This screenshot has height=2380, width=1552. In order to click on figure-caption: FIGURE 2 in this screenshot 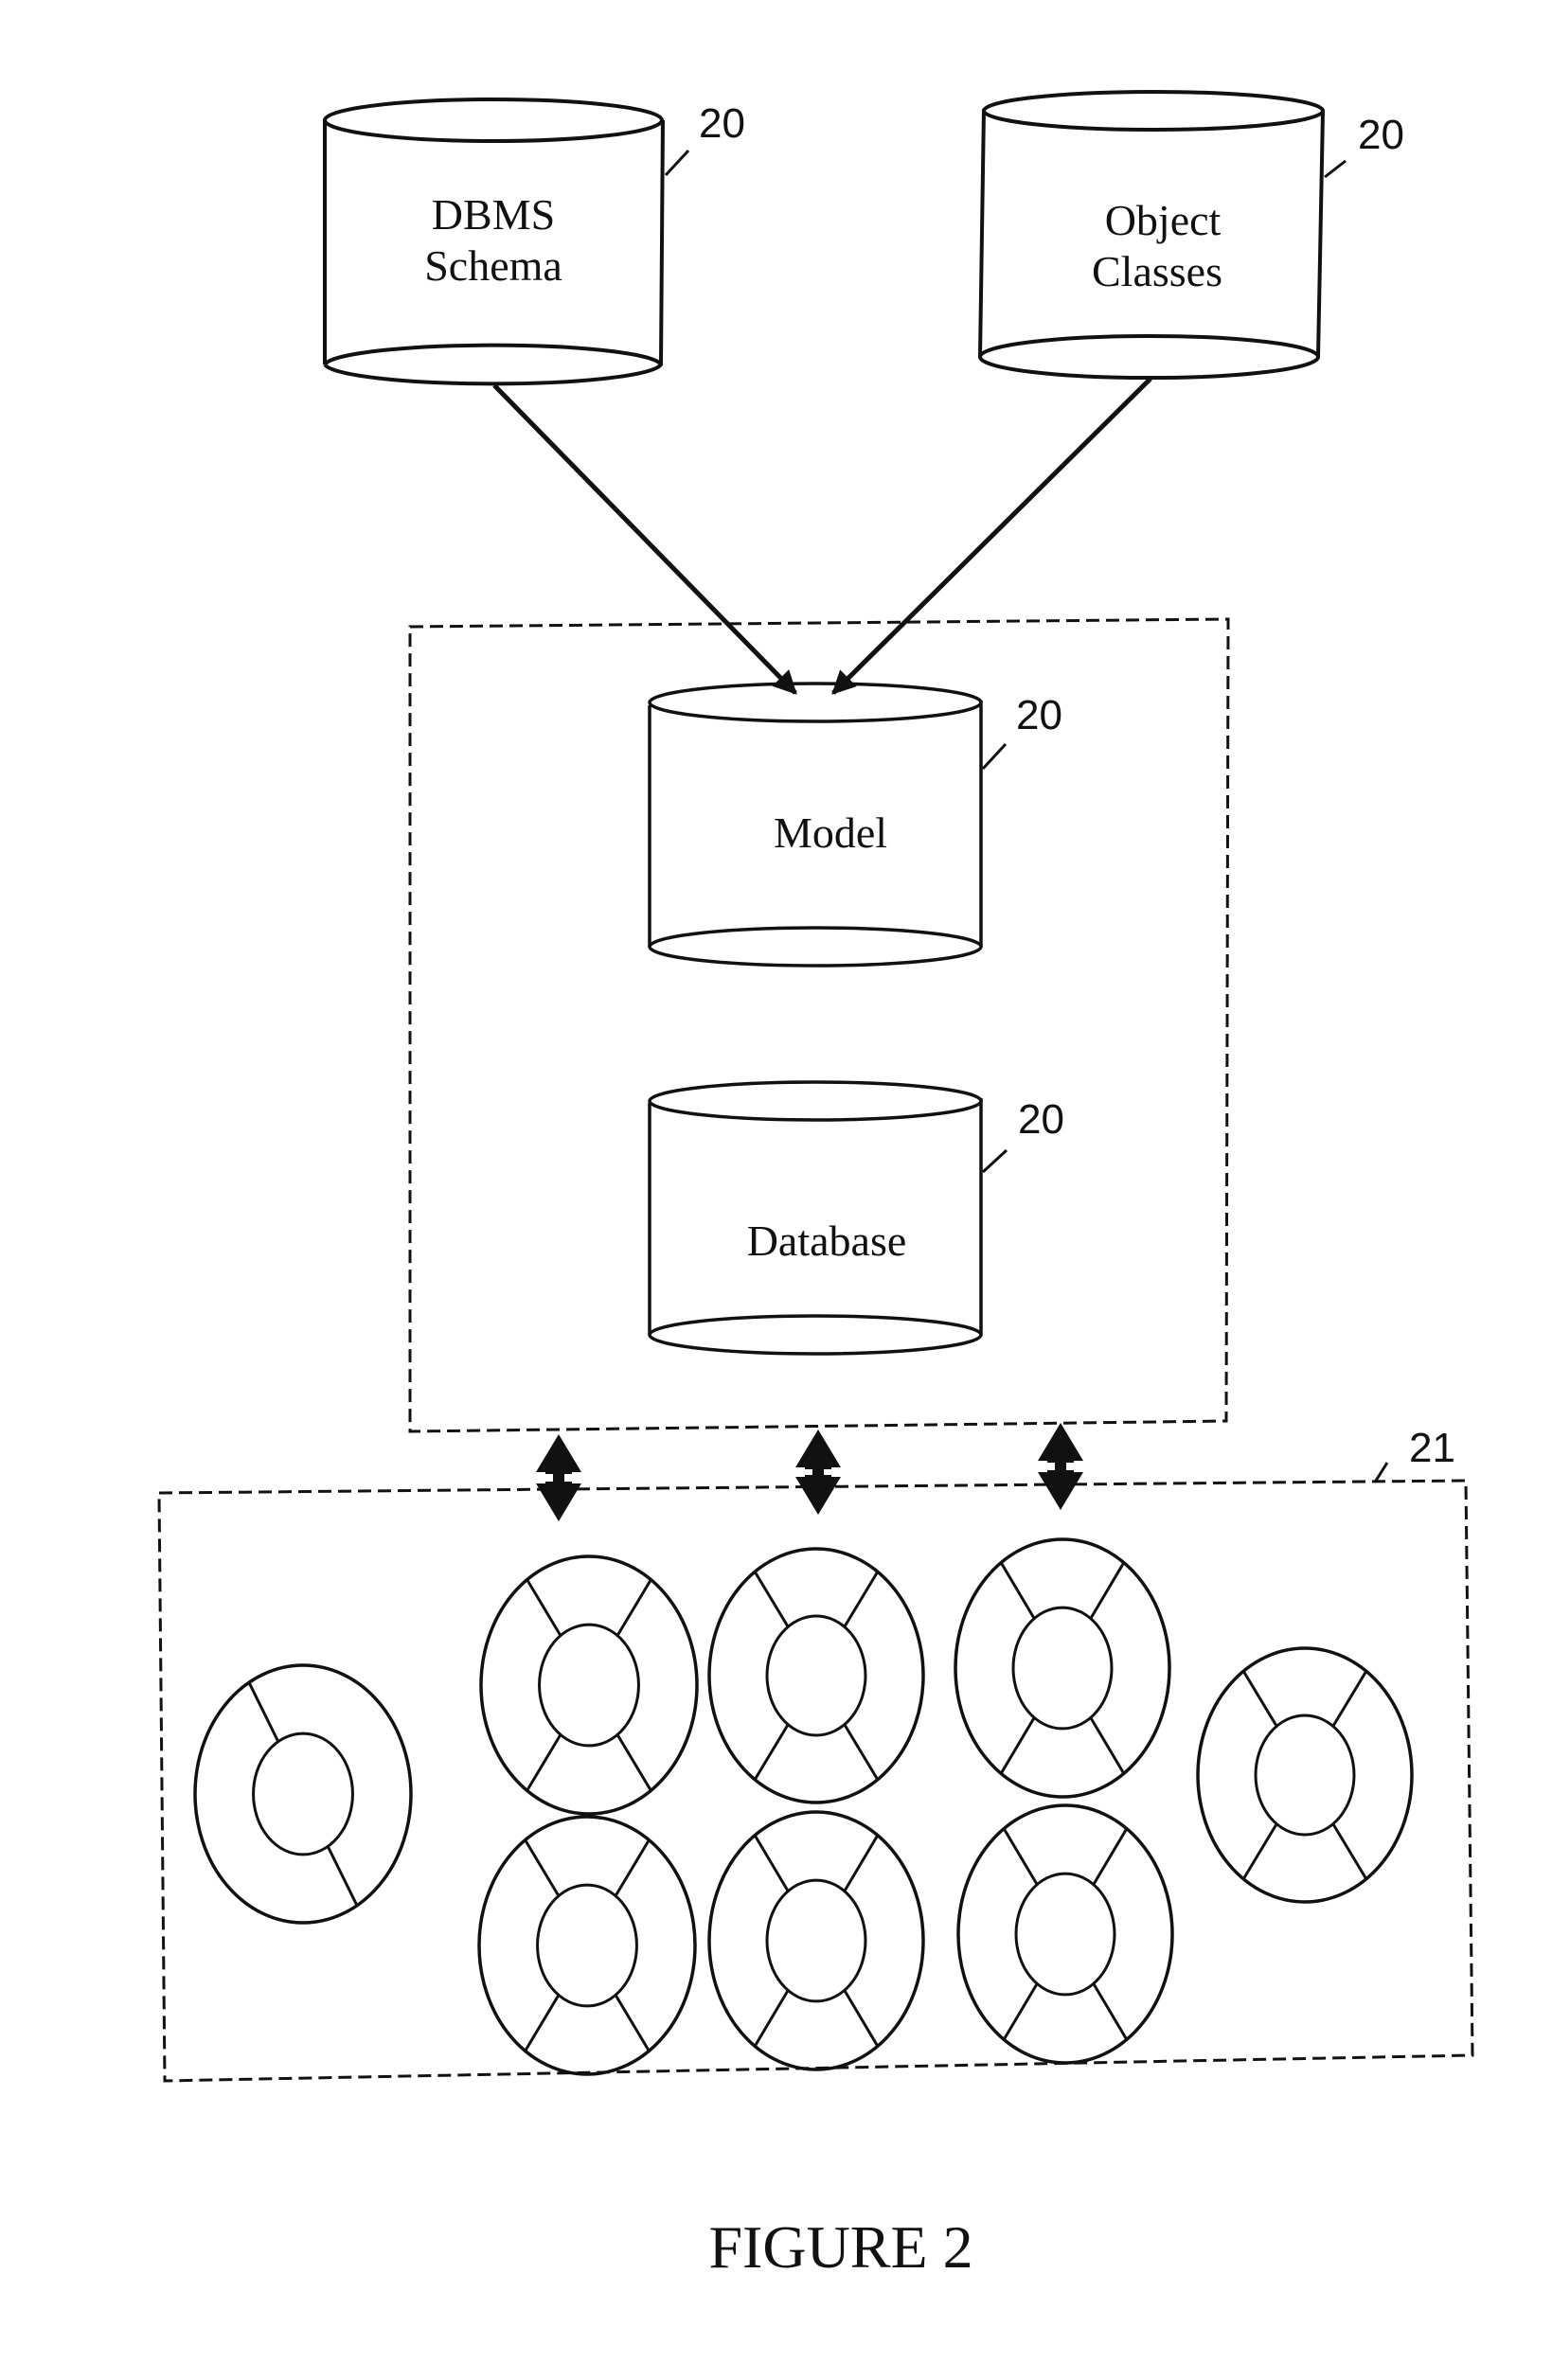, I will do `click(840, 2247)`.